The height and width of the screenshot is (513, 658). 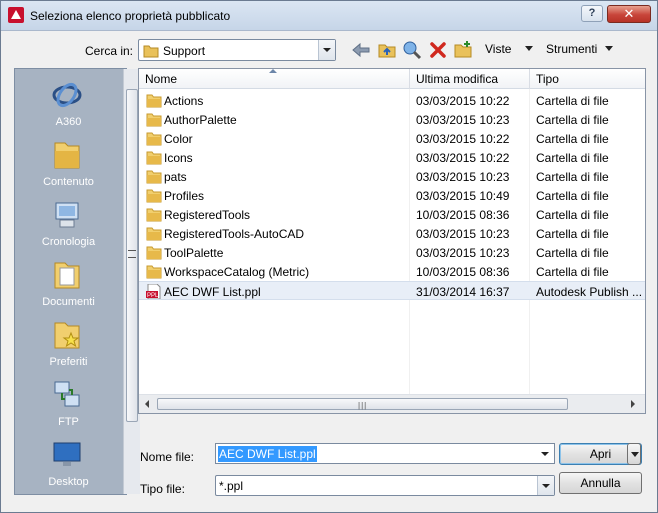 I want to click on cancel-button: Annulla, so click(x=600, y=483).